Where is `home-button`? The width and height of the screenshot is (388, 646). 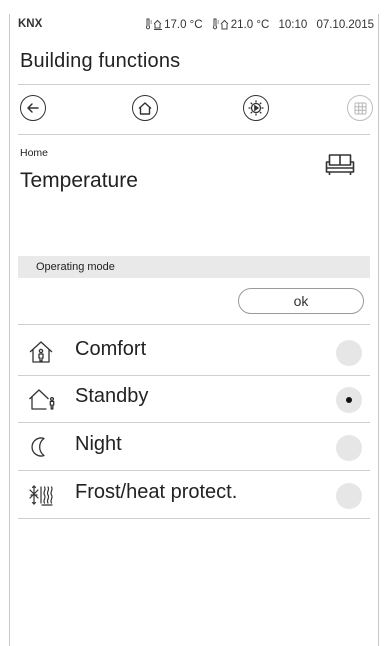 home-button is located at coordinates (145, 108).